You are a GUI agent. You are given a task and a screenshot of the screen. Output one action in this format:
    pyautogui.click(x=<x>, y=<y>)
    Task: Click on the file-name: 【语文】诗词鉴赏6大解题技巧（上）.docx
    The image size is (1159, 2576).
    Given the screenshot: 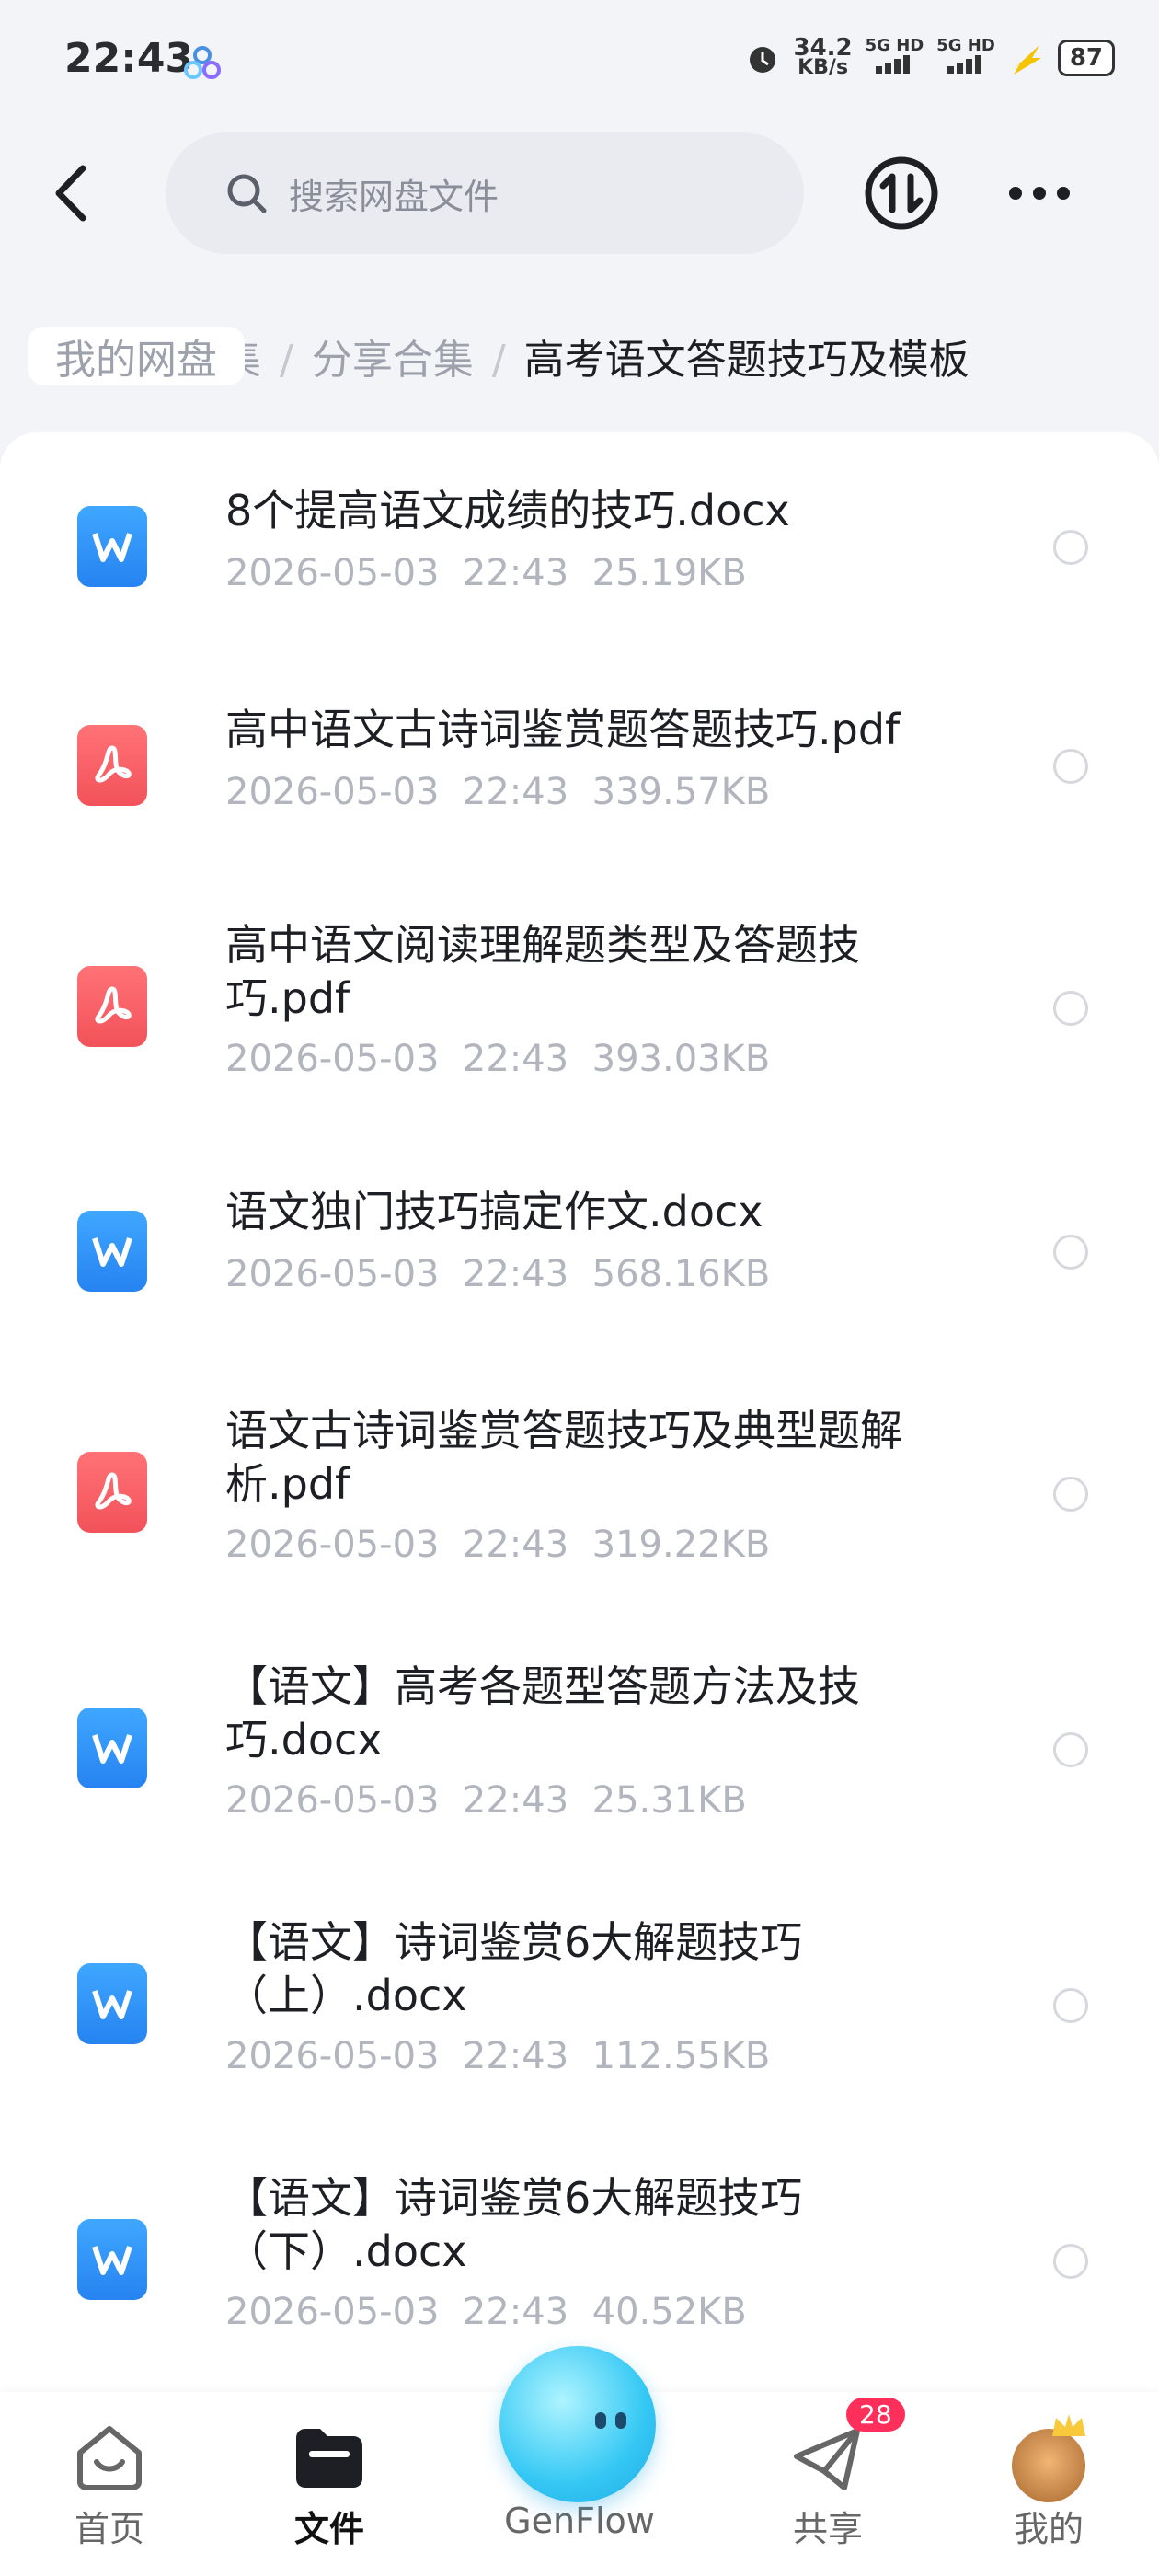 What is the action you would take?
    pyautogui.click(x=514, y=1968)
    